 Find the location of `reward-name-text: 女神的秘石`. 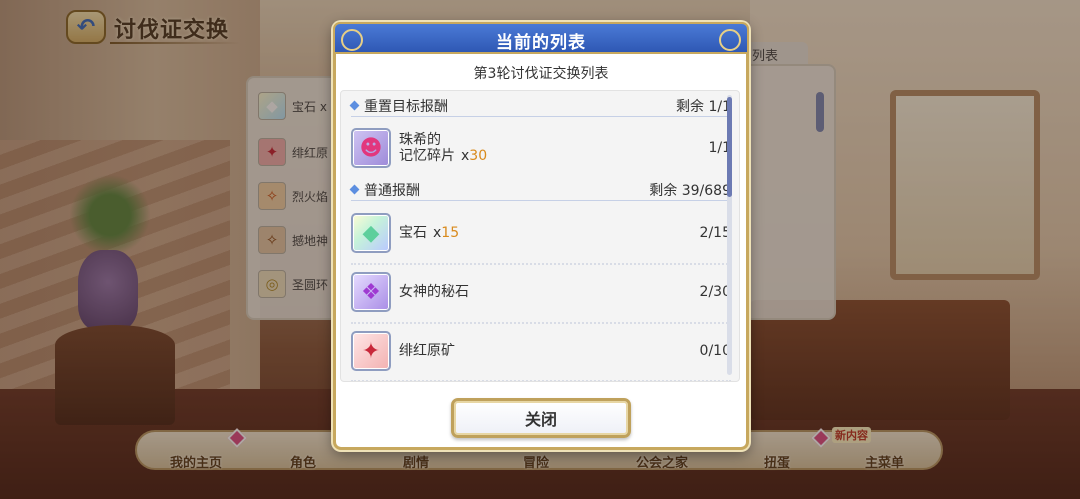

reward-name-text: 女神的秘石 is located at coordinates (434, 292).